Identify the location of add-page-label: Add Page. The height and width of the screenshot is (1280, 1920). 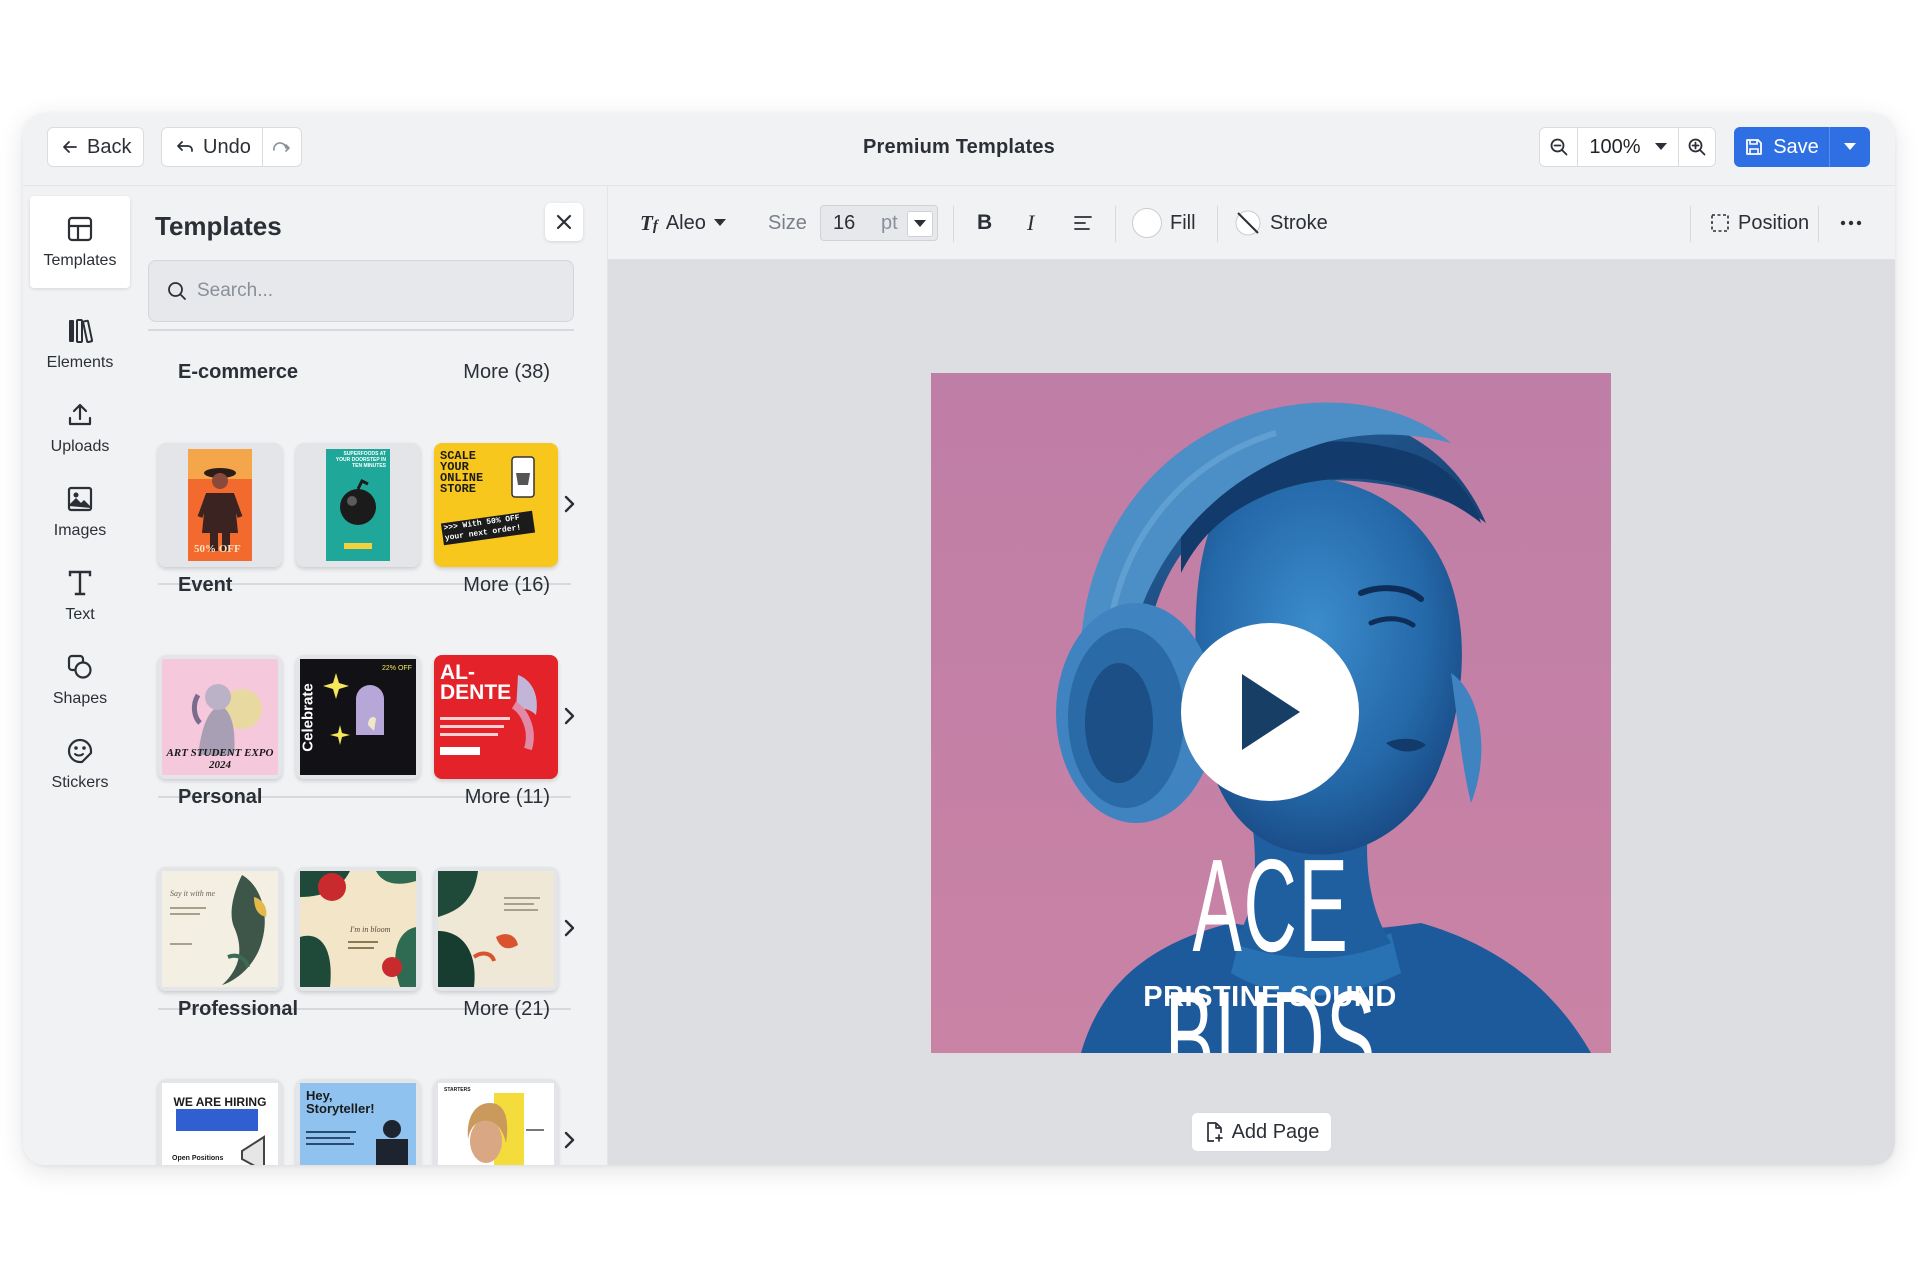
(1275, 1131).